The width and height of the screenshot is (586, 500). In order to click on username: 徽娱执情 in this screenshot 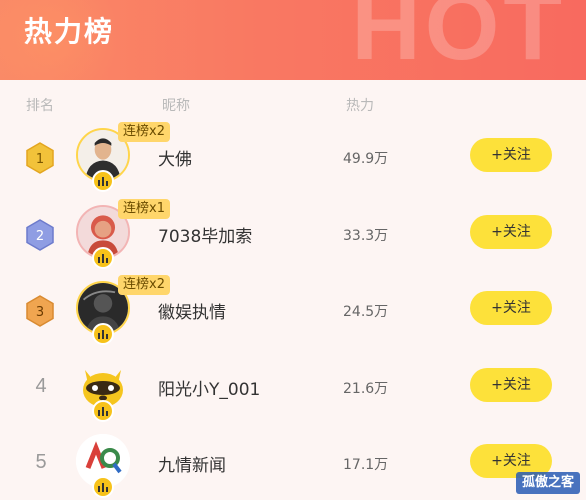, I will do `click(192, 310)`.